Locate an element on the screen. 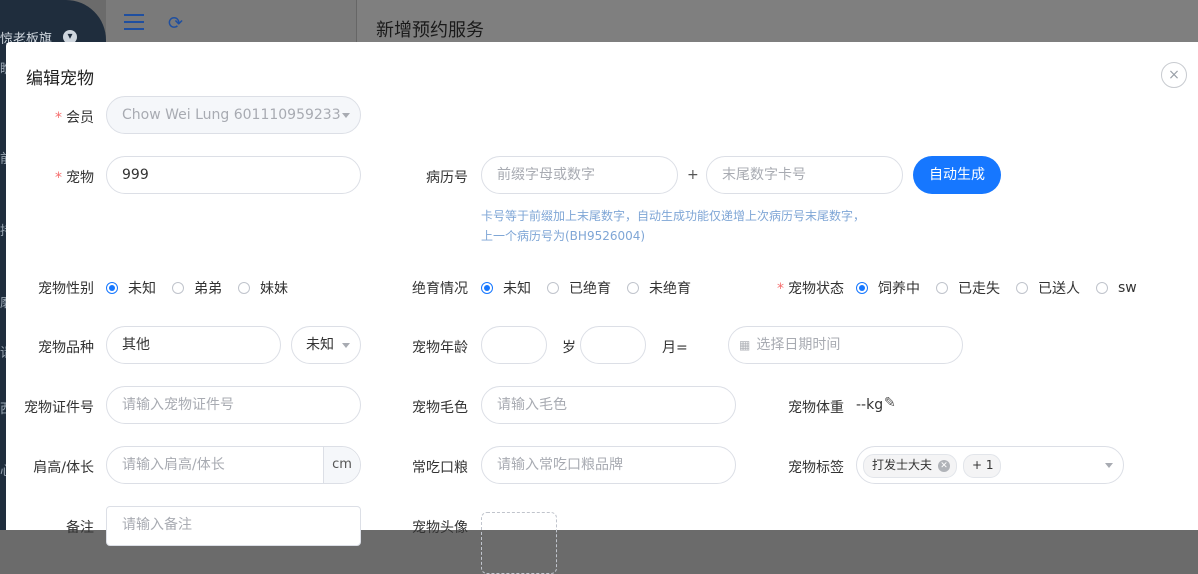 The height and width of the screenshot is (574, 1198). cert-input: 请输入宠物证件号 is located at coordinates (233, 405).